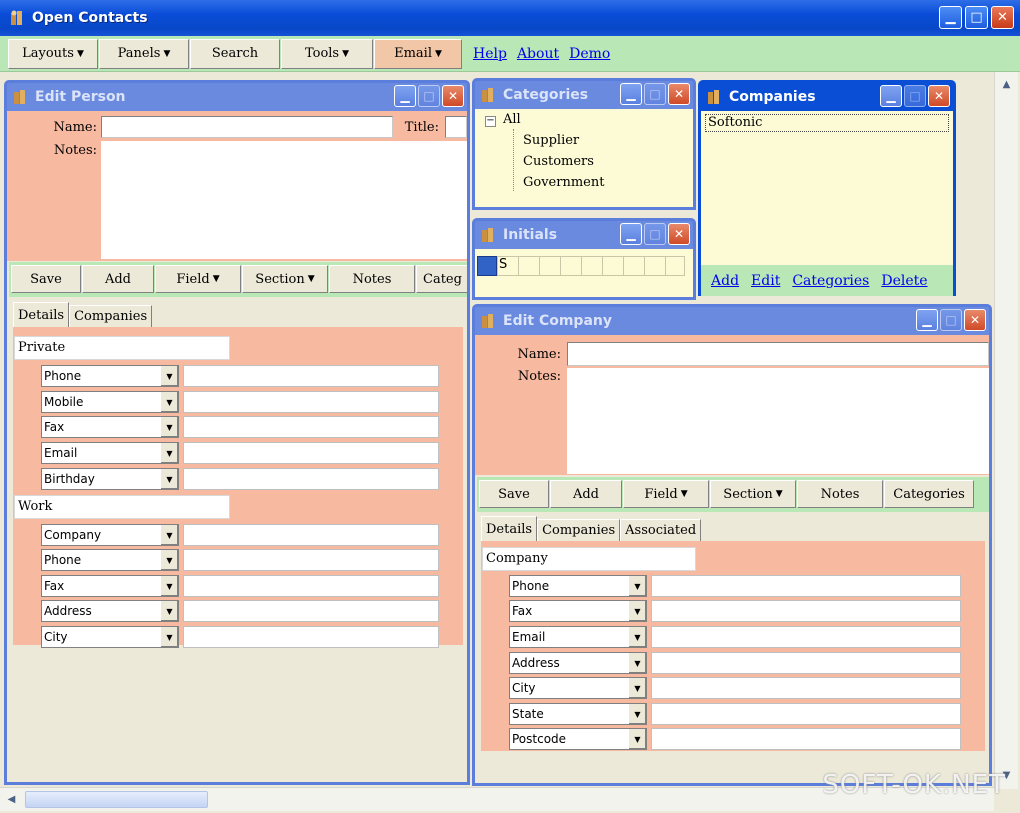  What do you see at coordinates (1006, 430) in the screenshot?
I see `vertical-scrollbar: ▲ ▼` at bounding box center [1006, 430].